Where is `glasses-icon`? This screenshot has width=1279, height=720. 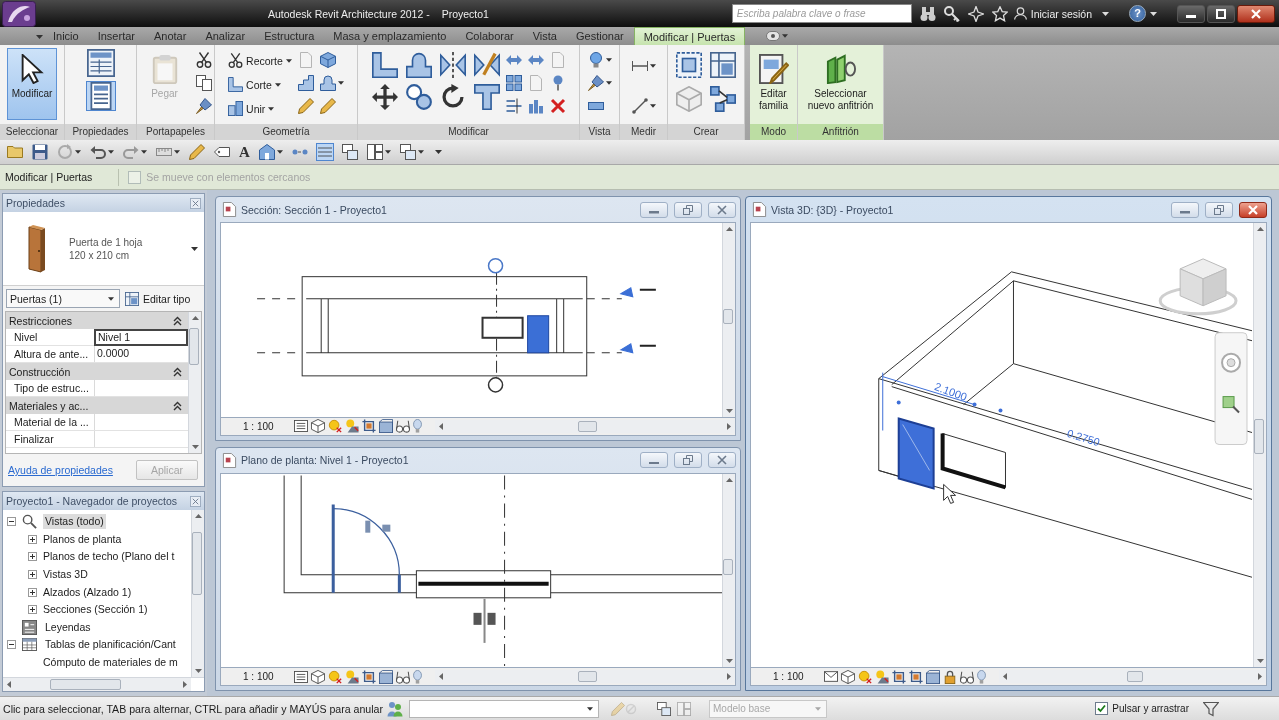 glasses-icon is located at coordinates (967, 676).